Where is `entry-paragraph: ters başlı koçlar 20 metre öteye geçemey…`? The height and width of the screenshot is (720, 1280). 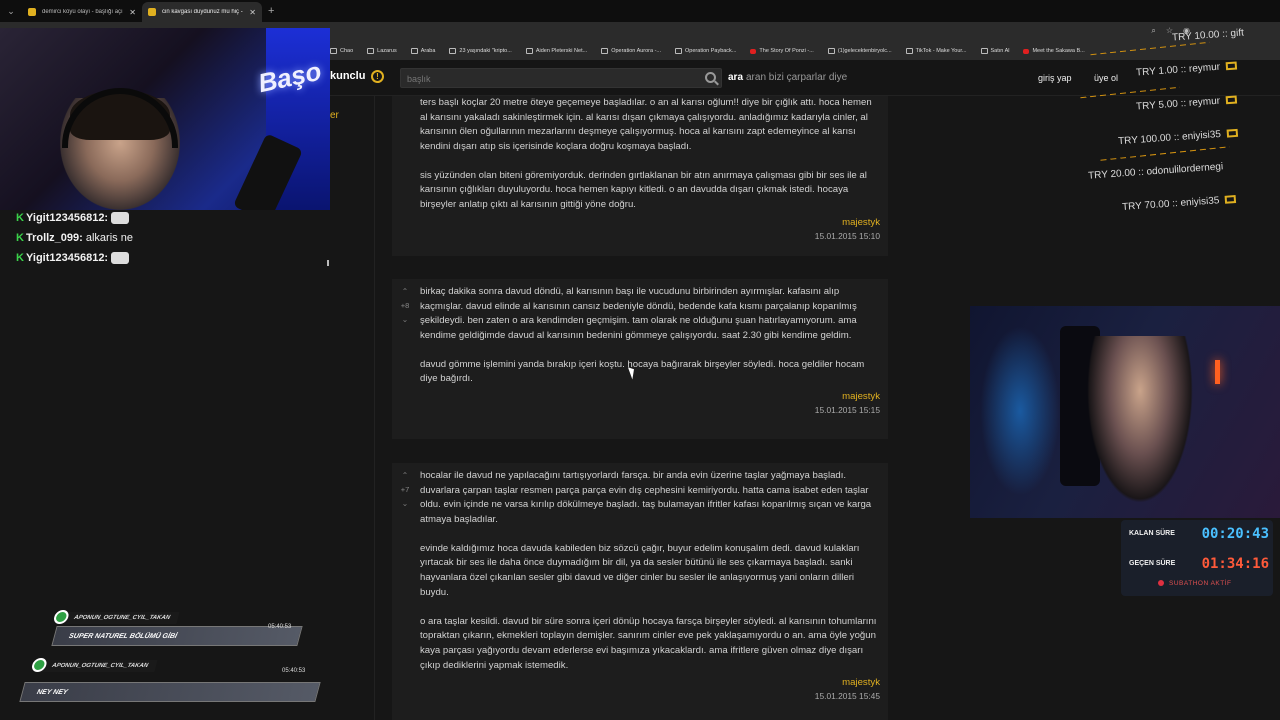 entry-paragraph: ters başlı koçlar 20 metre öteye geçemey… is located at coordinates (646, 124).